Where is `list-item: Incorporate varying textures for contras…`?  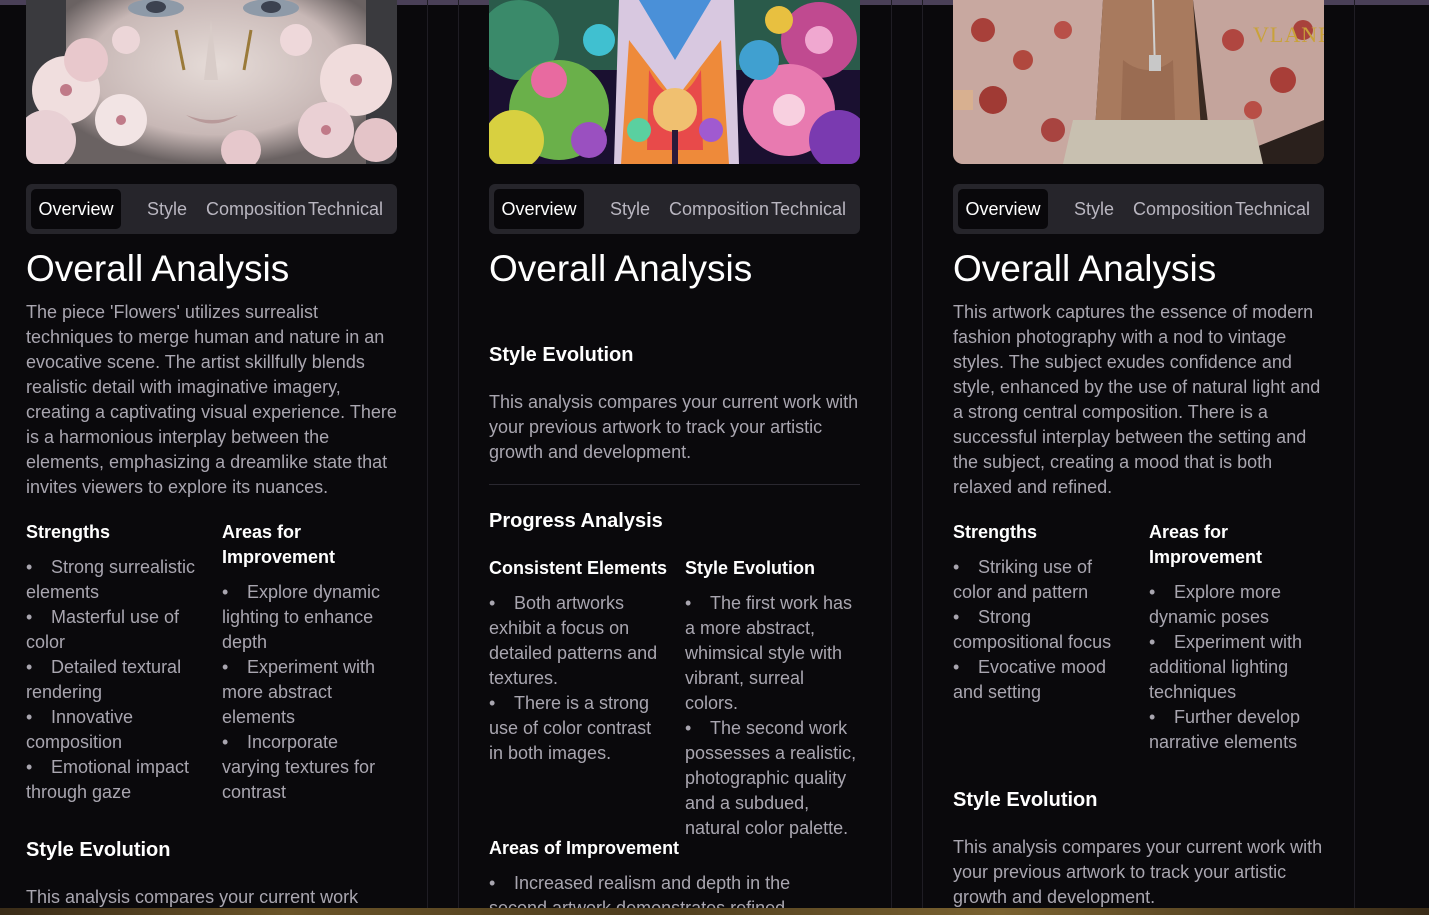 list-item: Incorporate varying textures for contras… is located at coordinates (309, 767).